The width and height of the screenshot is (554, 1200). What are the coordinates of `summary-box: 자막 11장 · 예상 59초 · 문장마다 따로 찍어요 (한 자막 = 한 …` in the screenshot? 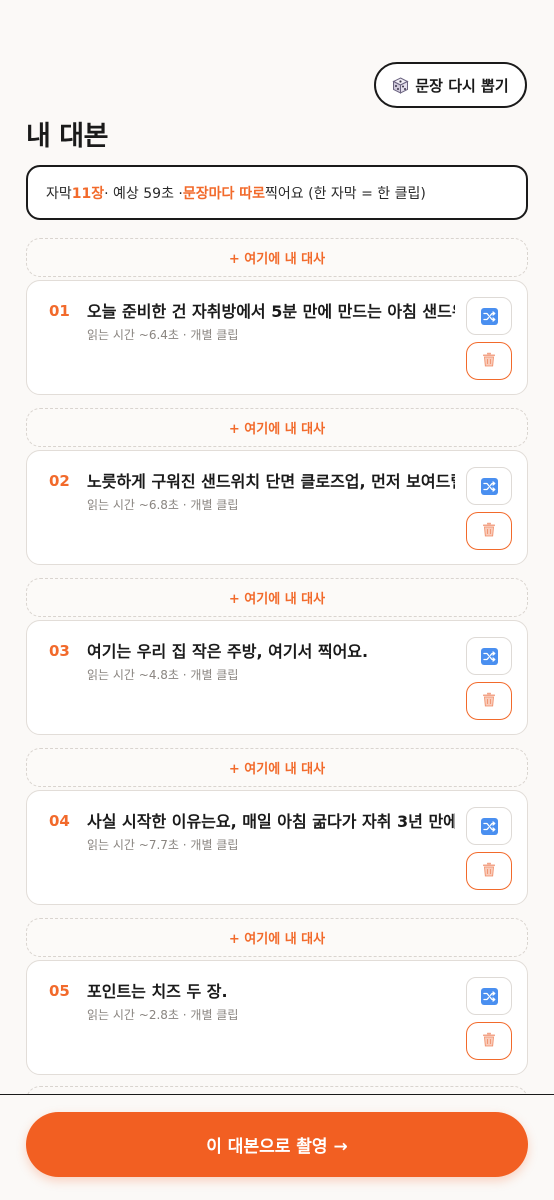 It's located at (277, 192).